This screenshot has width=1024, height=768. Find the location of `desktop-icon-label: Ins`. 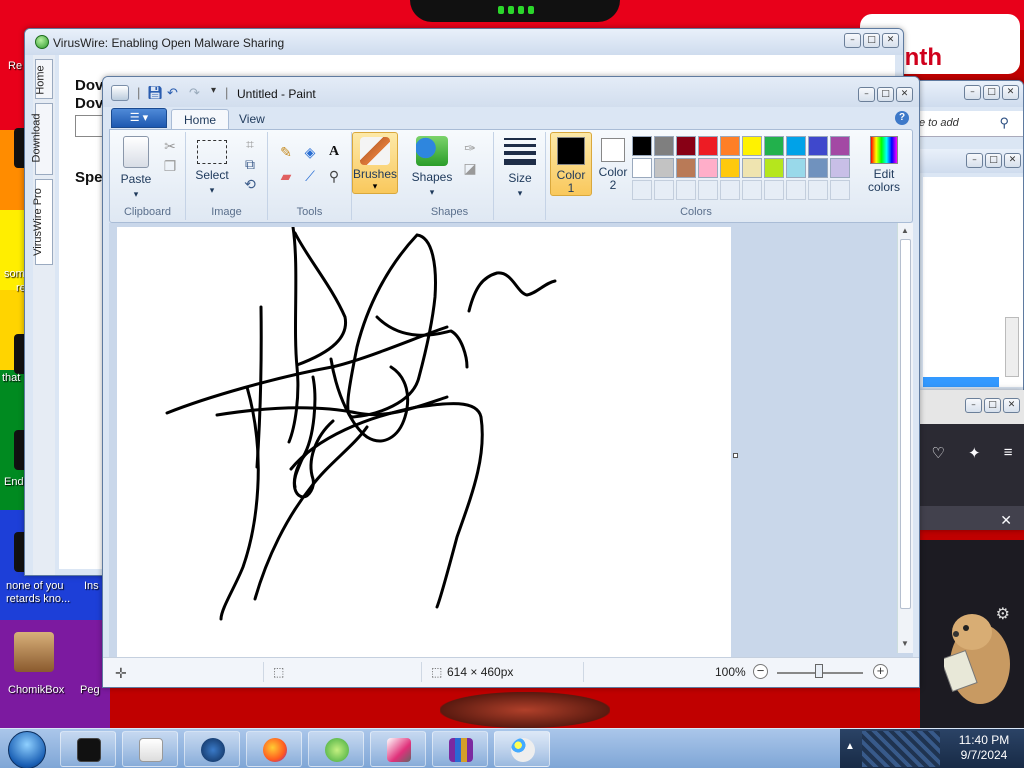

desktop-icon-label: Ins is located at coordinates (94, 586).